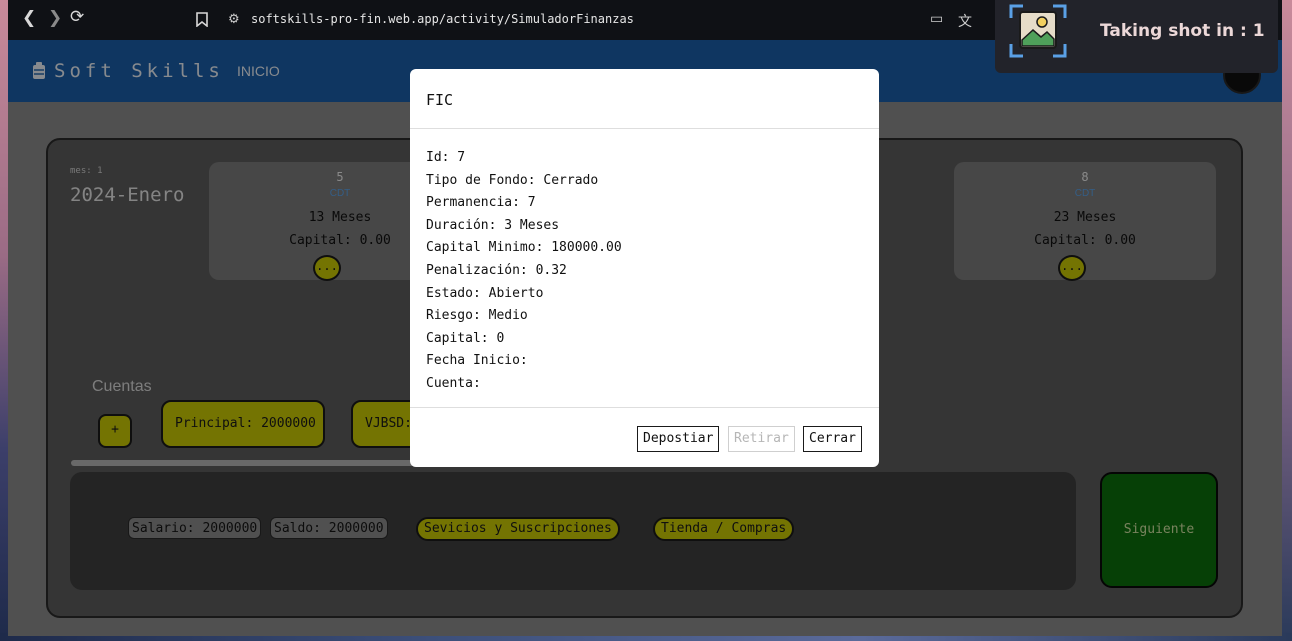 Image resolution: width=1292 pixels, height=641 pixels. What do you see at coordinates (496, 270) in the screenshot?
I see `fund-penalty: Penalización: 0.32` at bounding box center [496, 270].